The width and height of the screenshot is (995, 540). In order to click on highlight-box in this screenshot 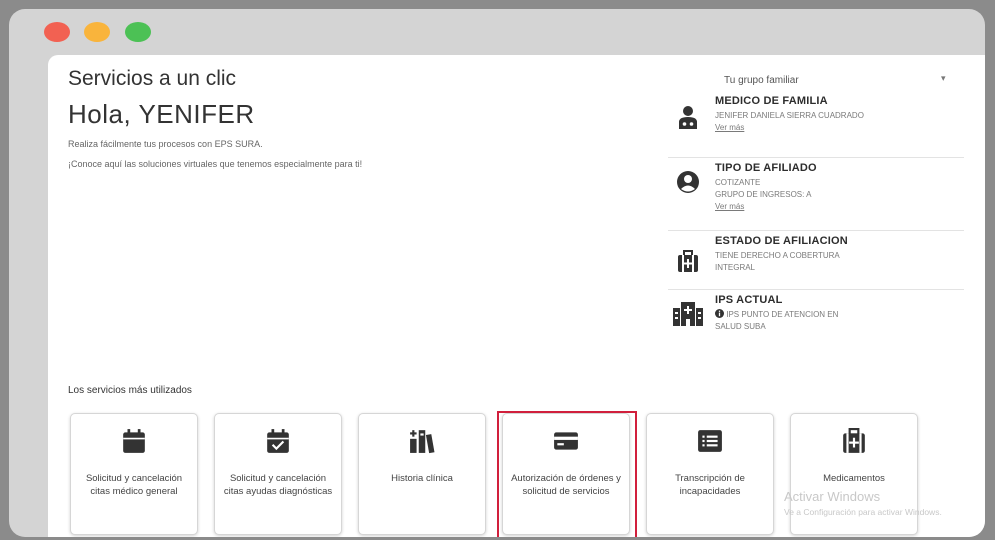, I will do `click(567, 474)`.